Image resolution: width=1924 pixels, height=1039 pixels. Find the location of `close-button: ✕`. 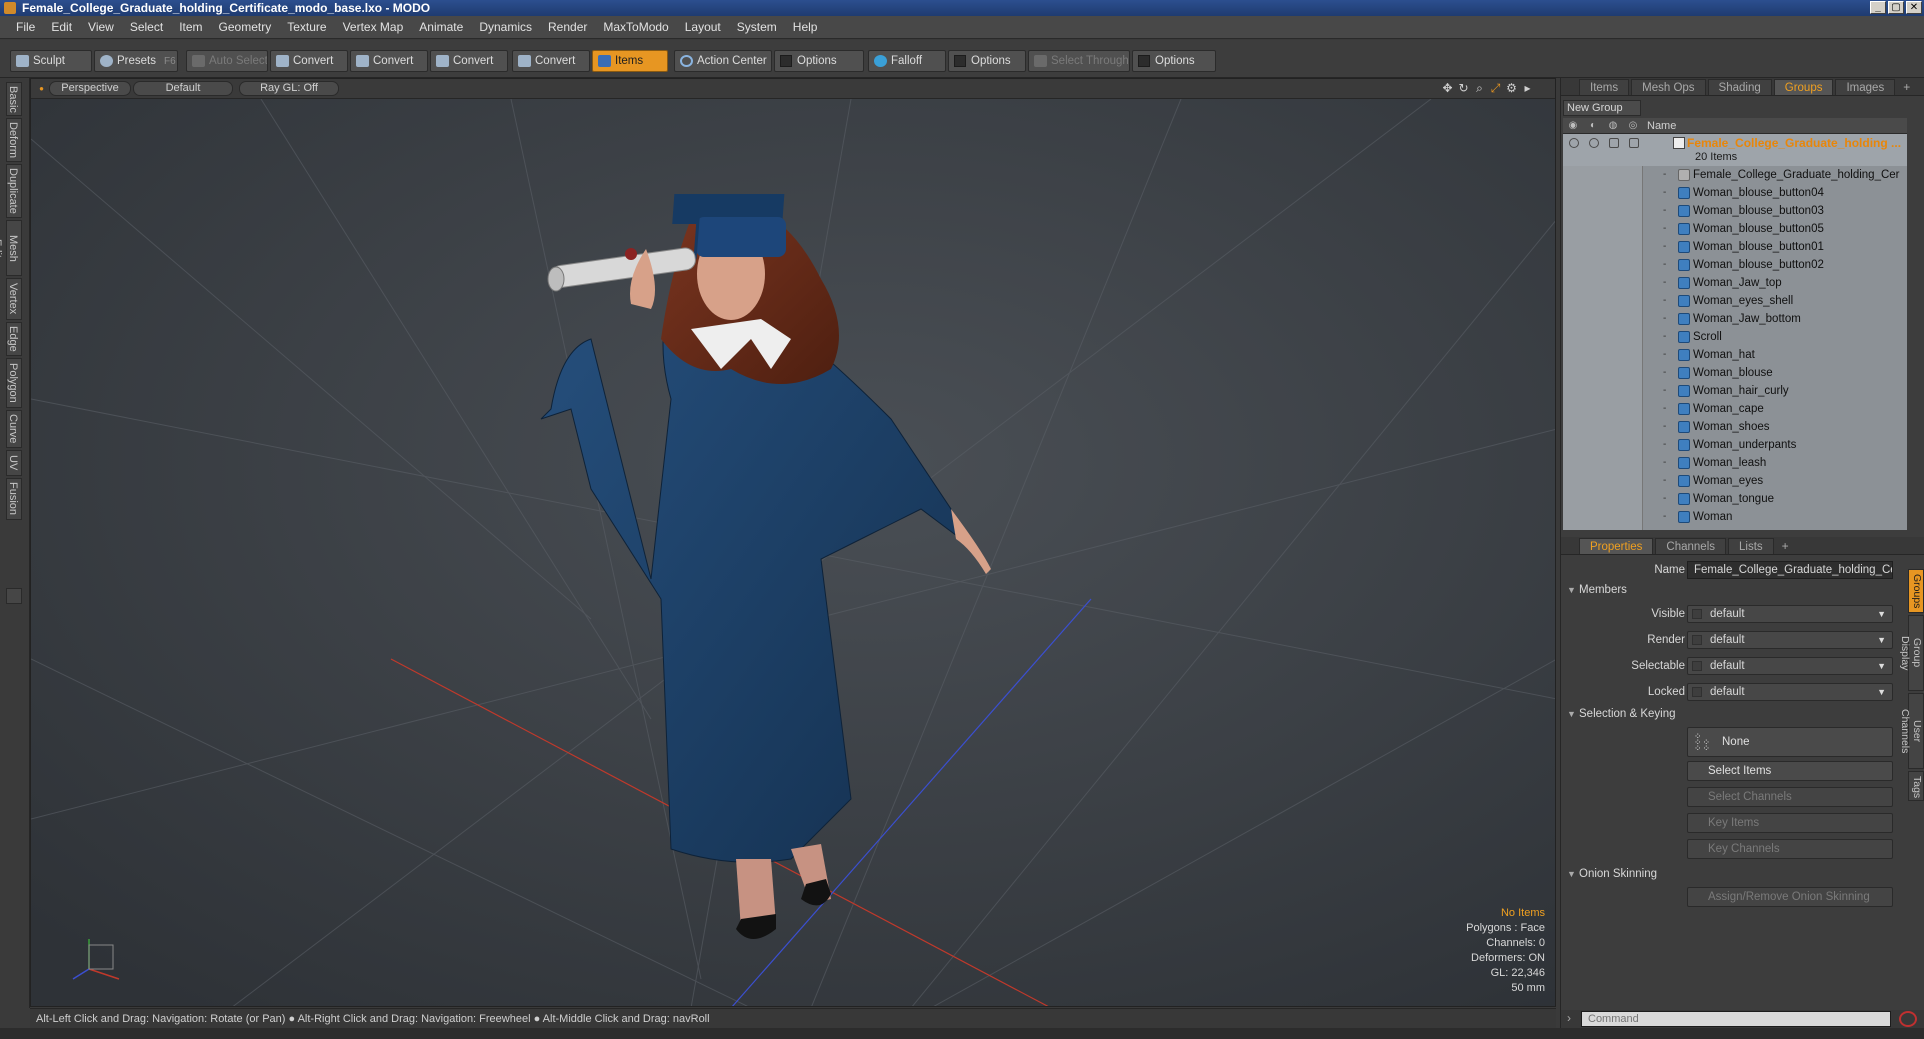

close-button: ✕ is located at coordinates (1914, 7).